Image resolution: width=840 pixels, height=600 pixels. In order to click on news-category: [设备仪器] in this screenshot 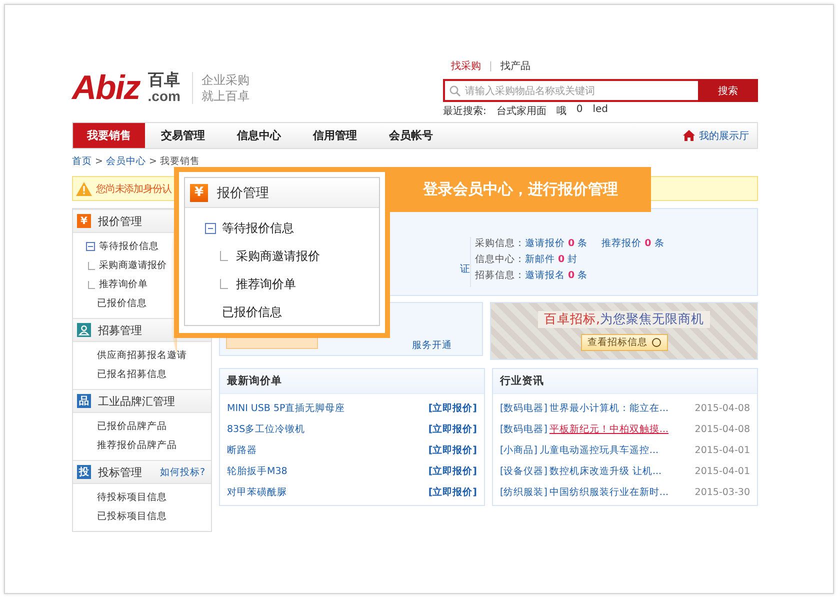, I will do `click(524, 471)`.